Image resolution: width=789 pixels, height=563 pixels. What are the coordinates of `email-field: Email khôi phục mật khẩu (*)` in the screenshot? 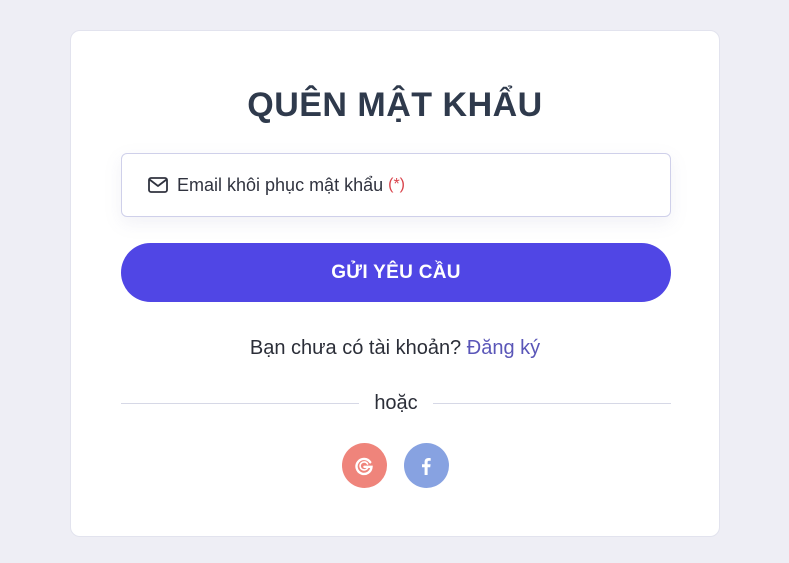 It's located at (396, 185).